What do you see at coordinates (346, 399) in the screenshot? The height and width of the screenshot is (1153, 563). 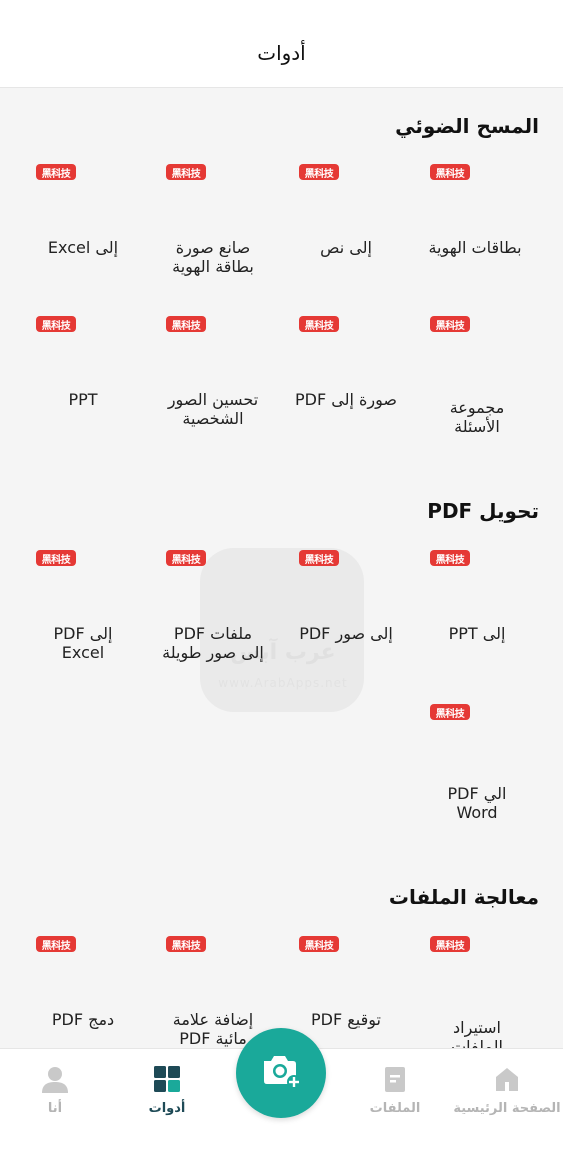 I see `tool-label: صورة إلى PDF` at bounding box center [346, 399].